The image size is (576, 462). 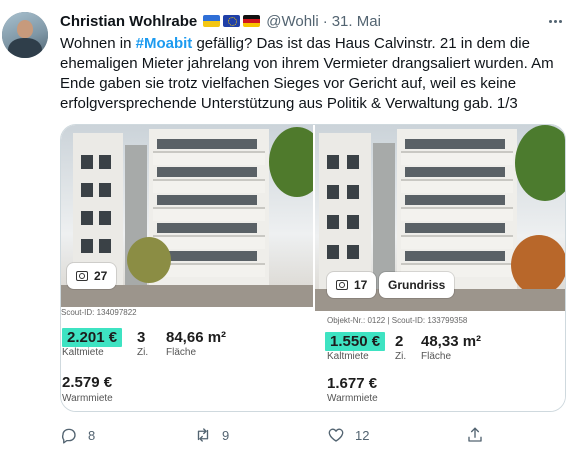 What do you see at coordinates (226, 435) in the screenshot?
I see `retweet-count: 9` at bounding box center [226, 435].